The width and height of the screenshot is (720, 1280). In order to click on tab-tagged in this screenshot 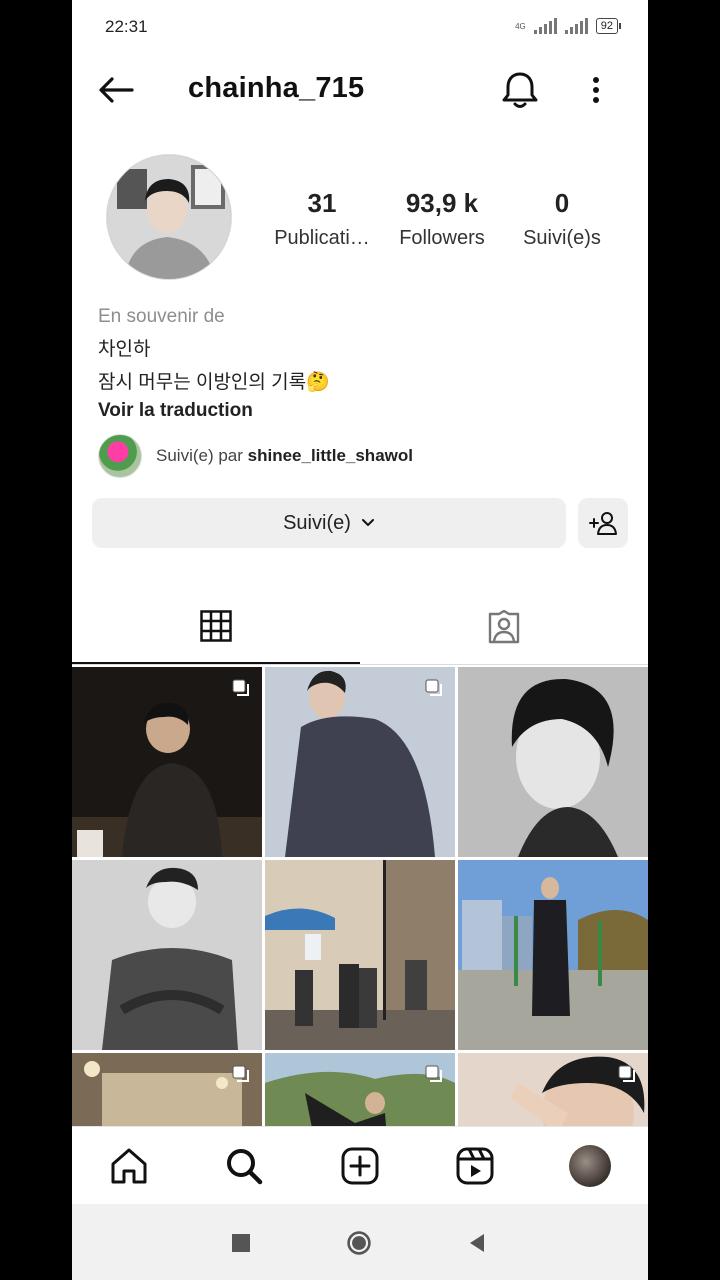, I will do `click(504, 627)`.